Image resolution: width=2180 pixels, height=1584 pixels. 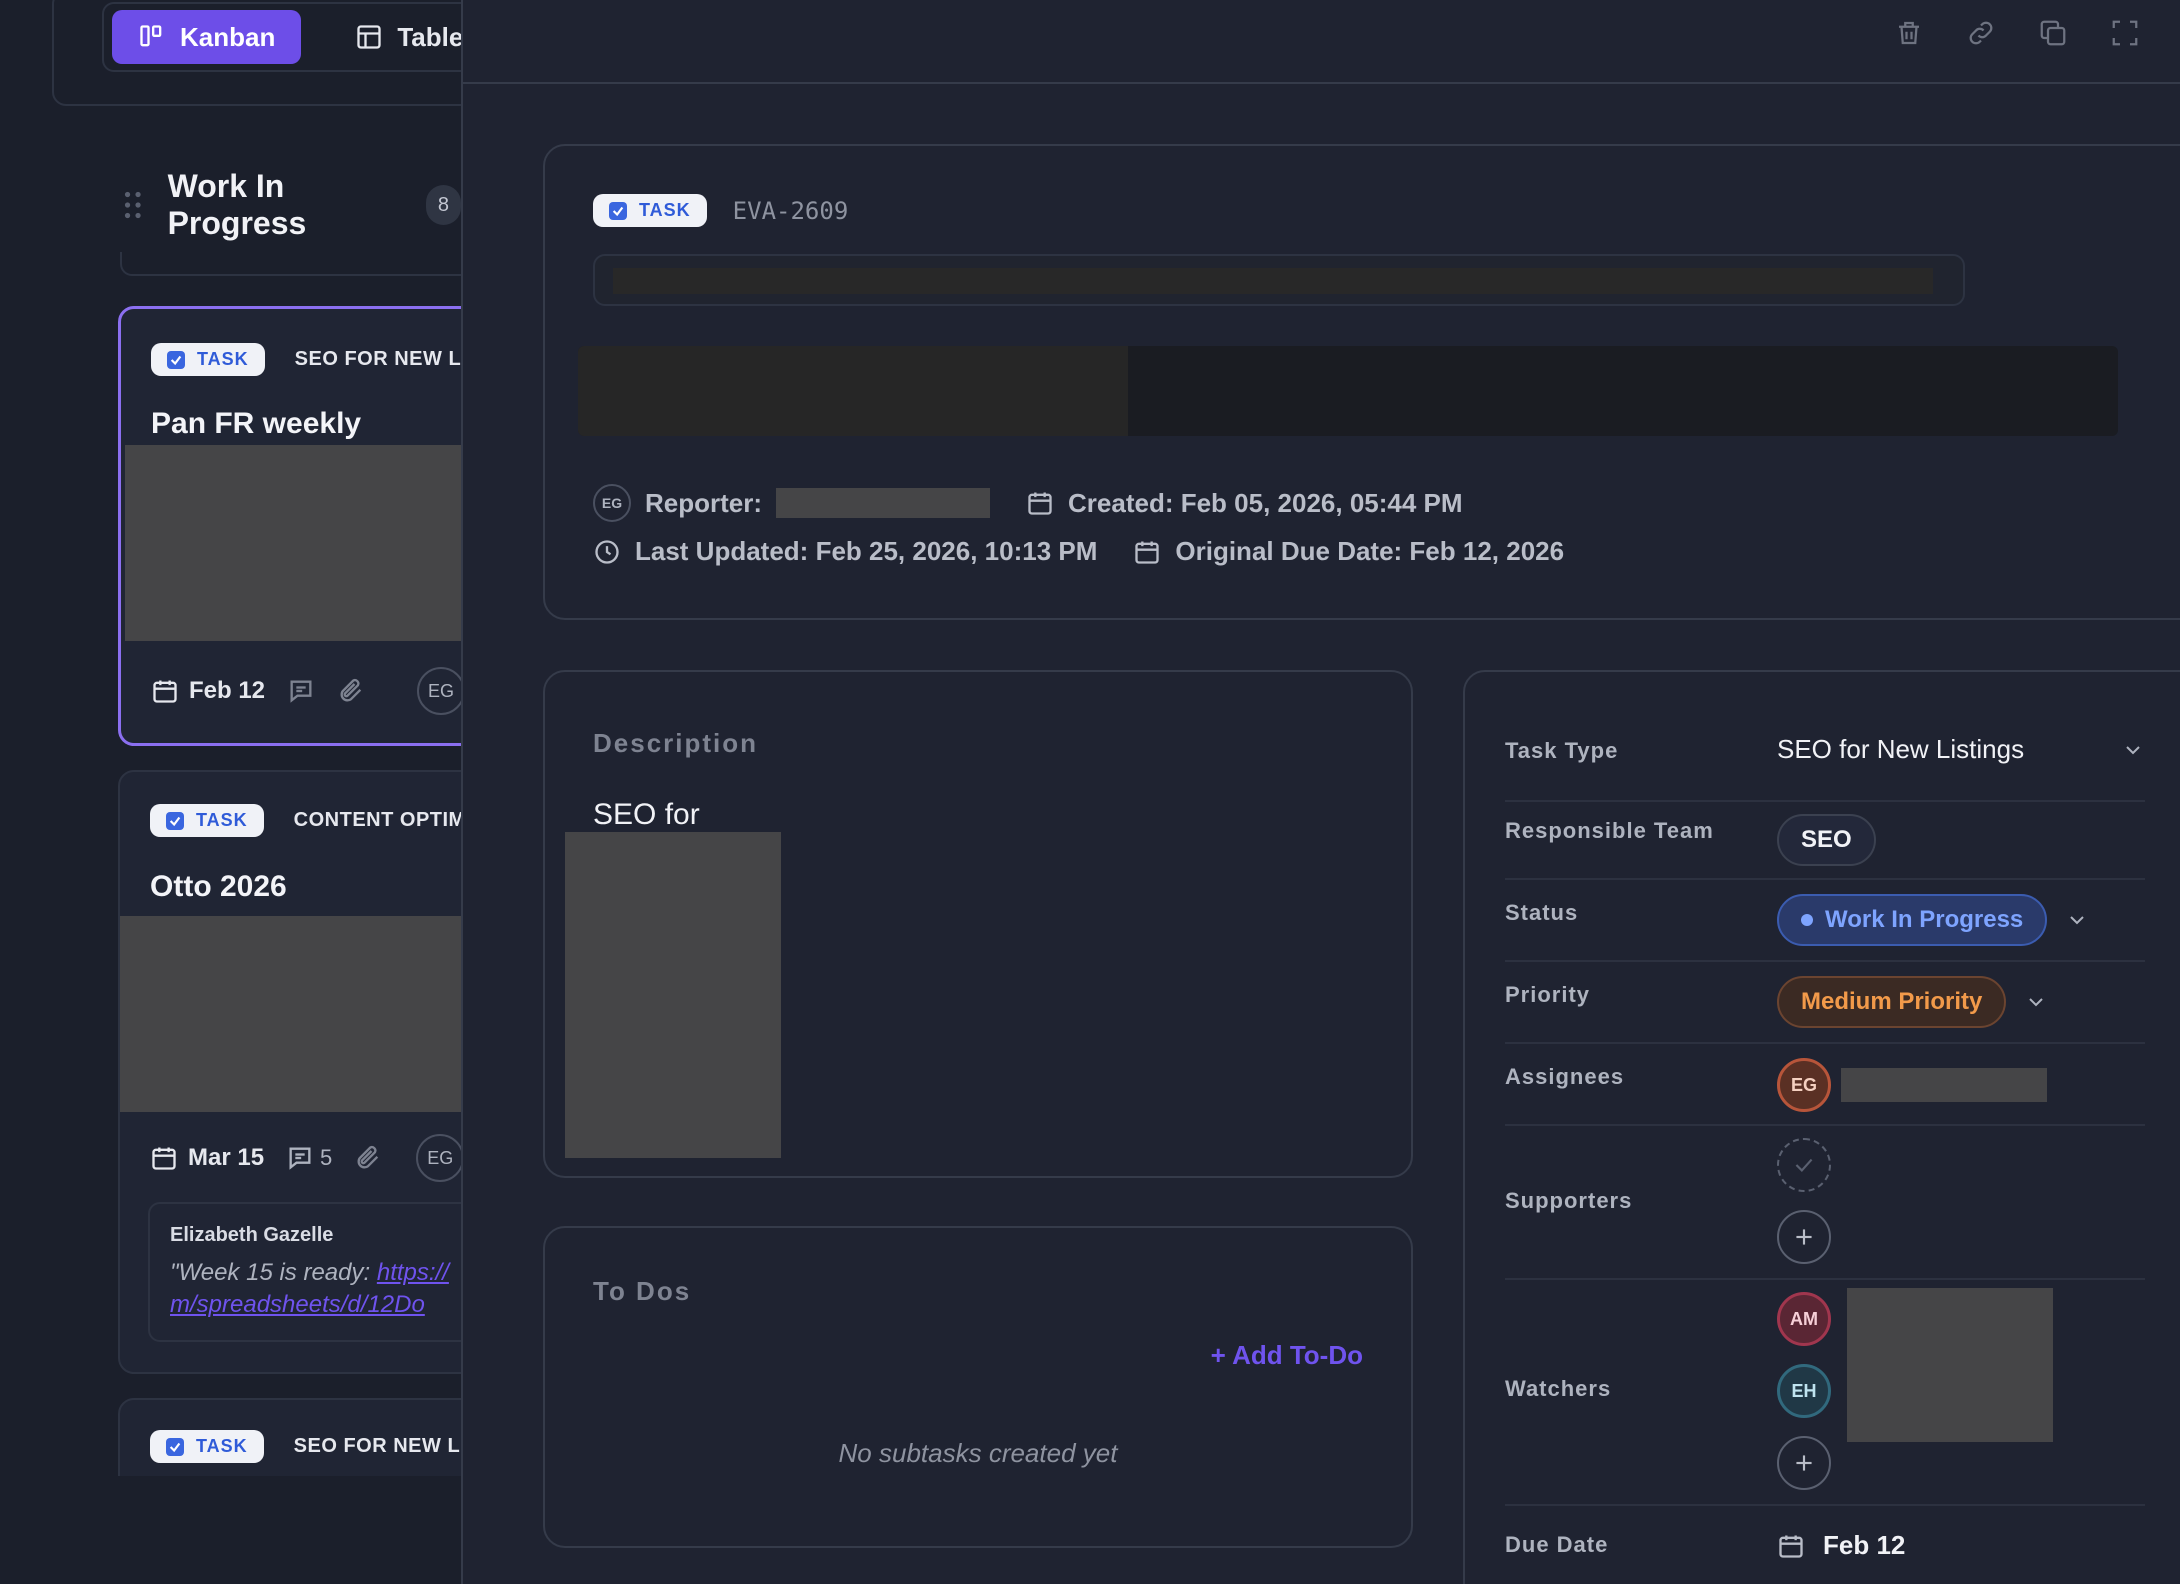 I want to click on card-due-date: Mar 15, so click(x=207, y=1158).